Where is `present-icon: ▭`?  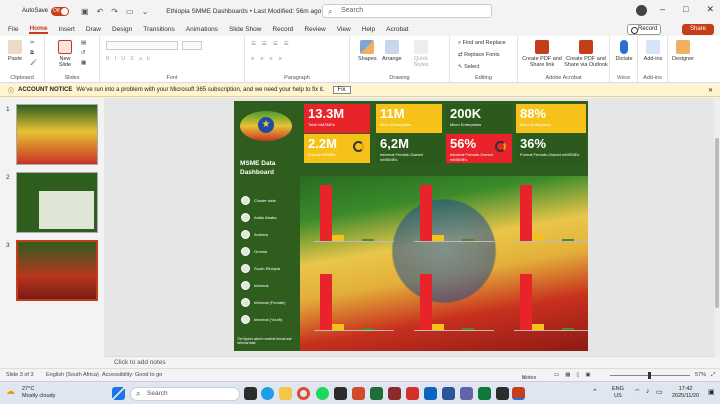 present-icon: ▭ is located at coordinates (130, 11).